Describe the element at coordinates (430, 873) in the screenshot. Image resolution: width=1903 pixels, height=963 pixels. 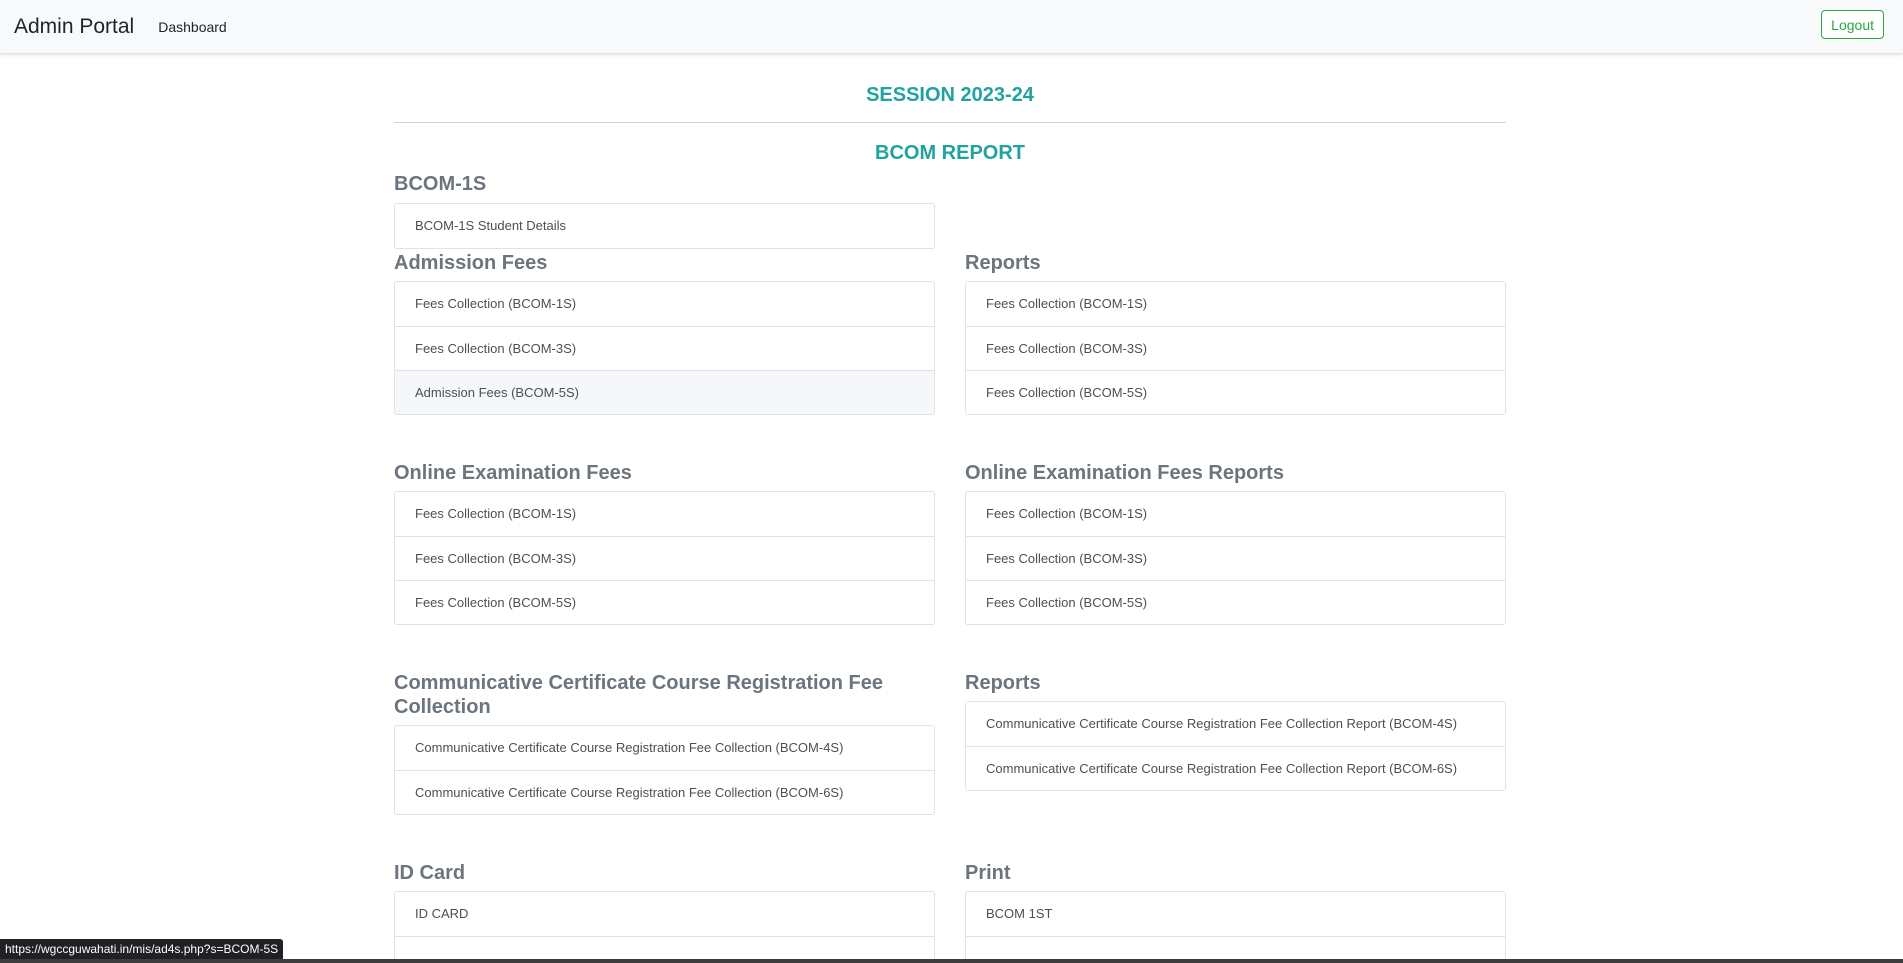
I see `section-heading-id-card: ID Card` at that location.